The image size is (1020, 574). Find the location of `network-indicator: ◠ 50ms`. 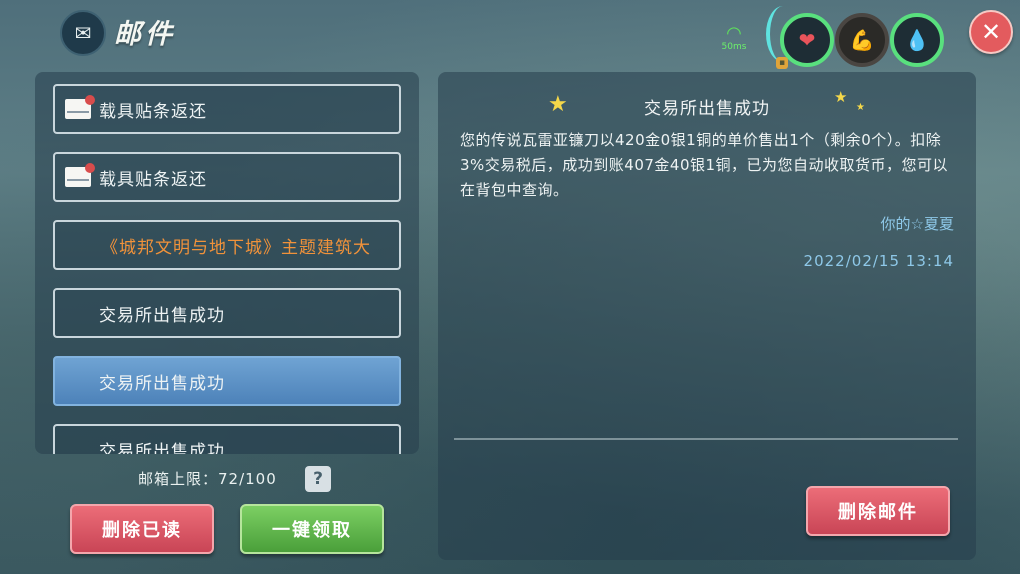

network-indicator: ◠ 50ms is located at coordinates (734, 39).